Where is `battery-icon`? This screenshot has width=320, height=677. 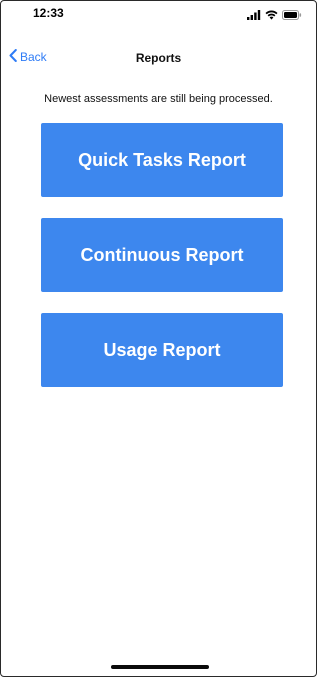 battery-icon is located at coordinates (292, 16).